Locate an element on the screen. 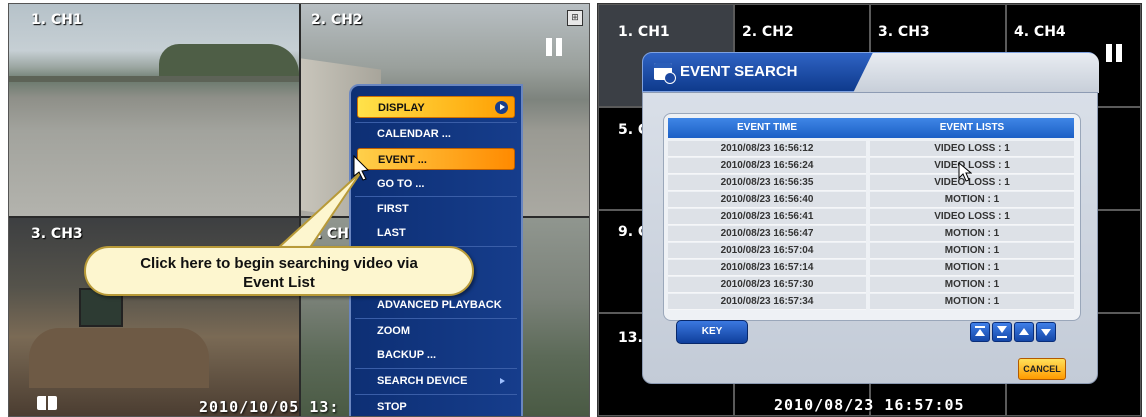 This screenshot has height=417, width=1146. event-time-cell: 2010/08/23 16:57:04 is located at coordinates (767, 251).